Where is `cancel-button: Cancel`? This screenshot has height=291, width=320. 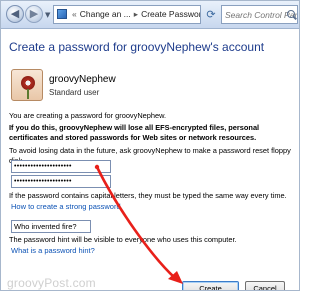
cancel-button: Cancel is located at coordinates (265, 285).